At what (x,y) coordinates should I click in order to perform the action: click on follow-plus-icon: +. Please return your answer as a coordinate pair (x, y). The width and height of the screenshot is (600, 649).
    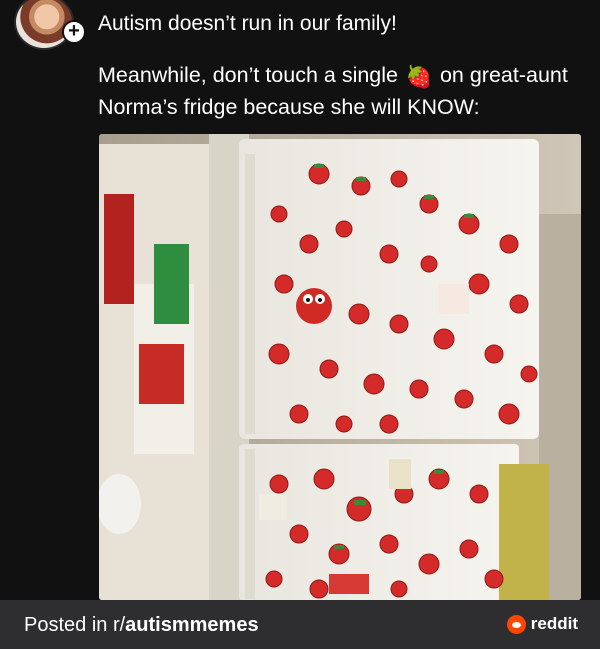
    Looking at the image, I should click on (74, 32).